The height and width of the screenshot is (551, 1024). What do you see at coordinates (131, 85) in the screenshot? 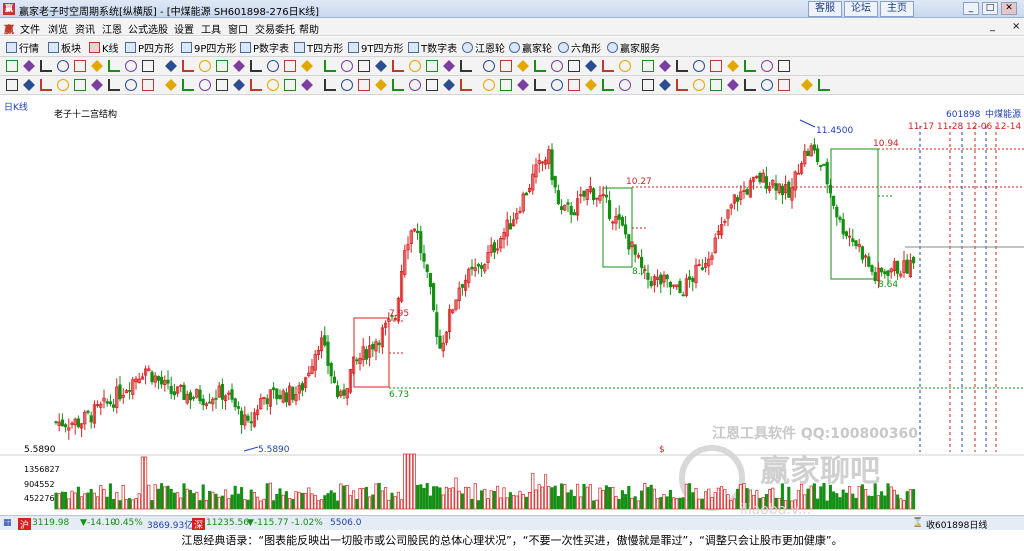
I see `analysis-tool-8-icon` at bounding box center [131, 85].